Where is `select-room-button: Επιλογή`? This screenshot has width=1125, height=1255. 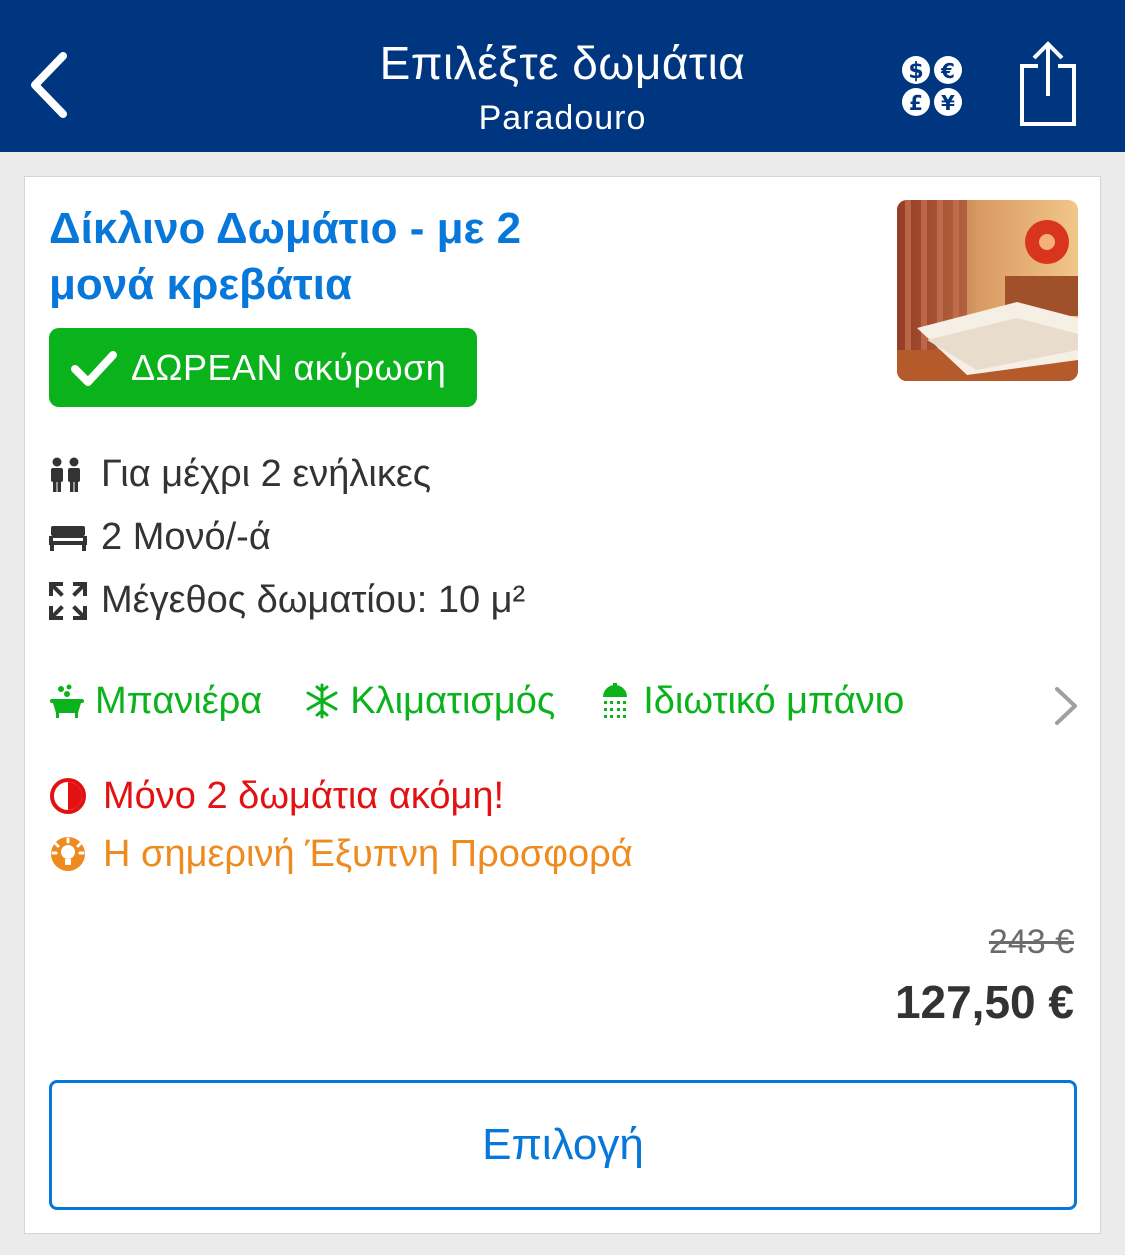 select-room-button: Επιλογή is located at coordinates (563, 1145).